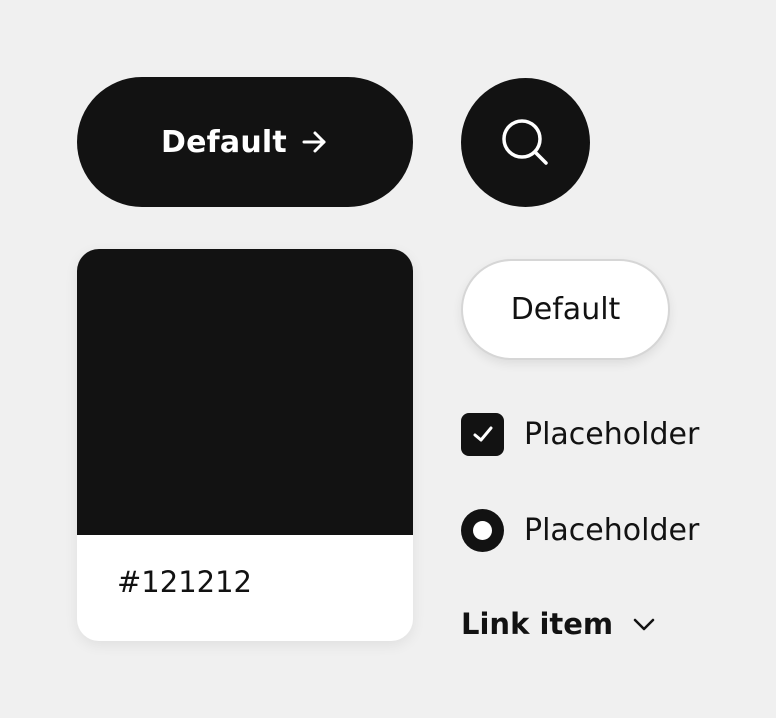 The width and height of the screenshot is (776, 718). I want to click on search-button, so click(525, 142).